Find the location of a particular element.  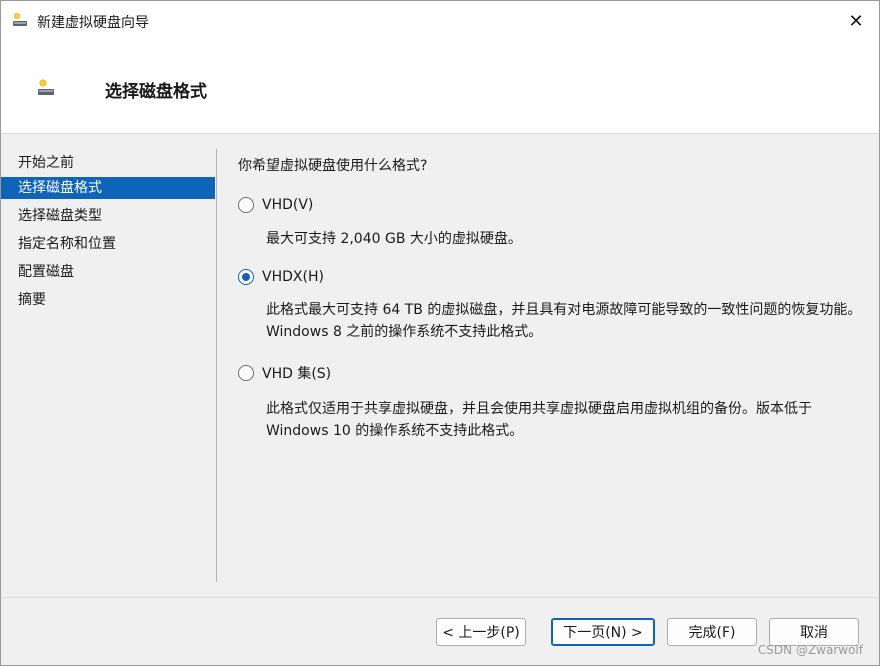

window-title: 新建虚拟硬盘向导 is located at coordinates (93, 23).